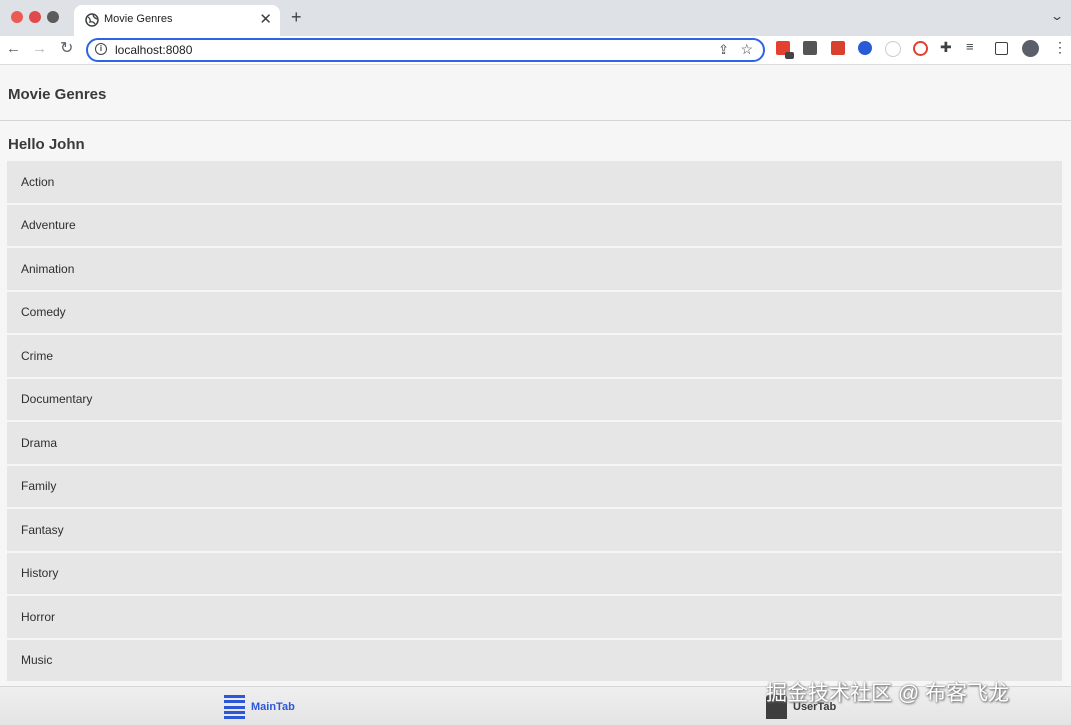  What do you see at coordinates (946, 47) in the screenshot?
I see `puzzle-icon: ✚` at bounding box center [946, 47].